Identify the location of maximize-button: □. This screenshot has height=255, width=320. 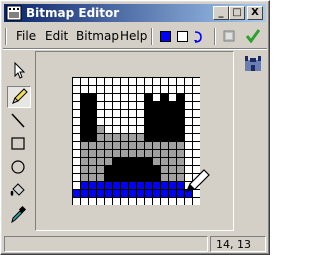
(237, 13).